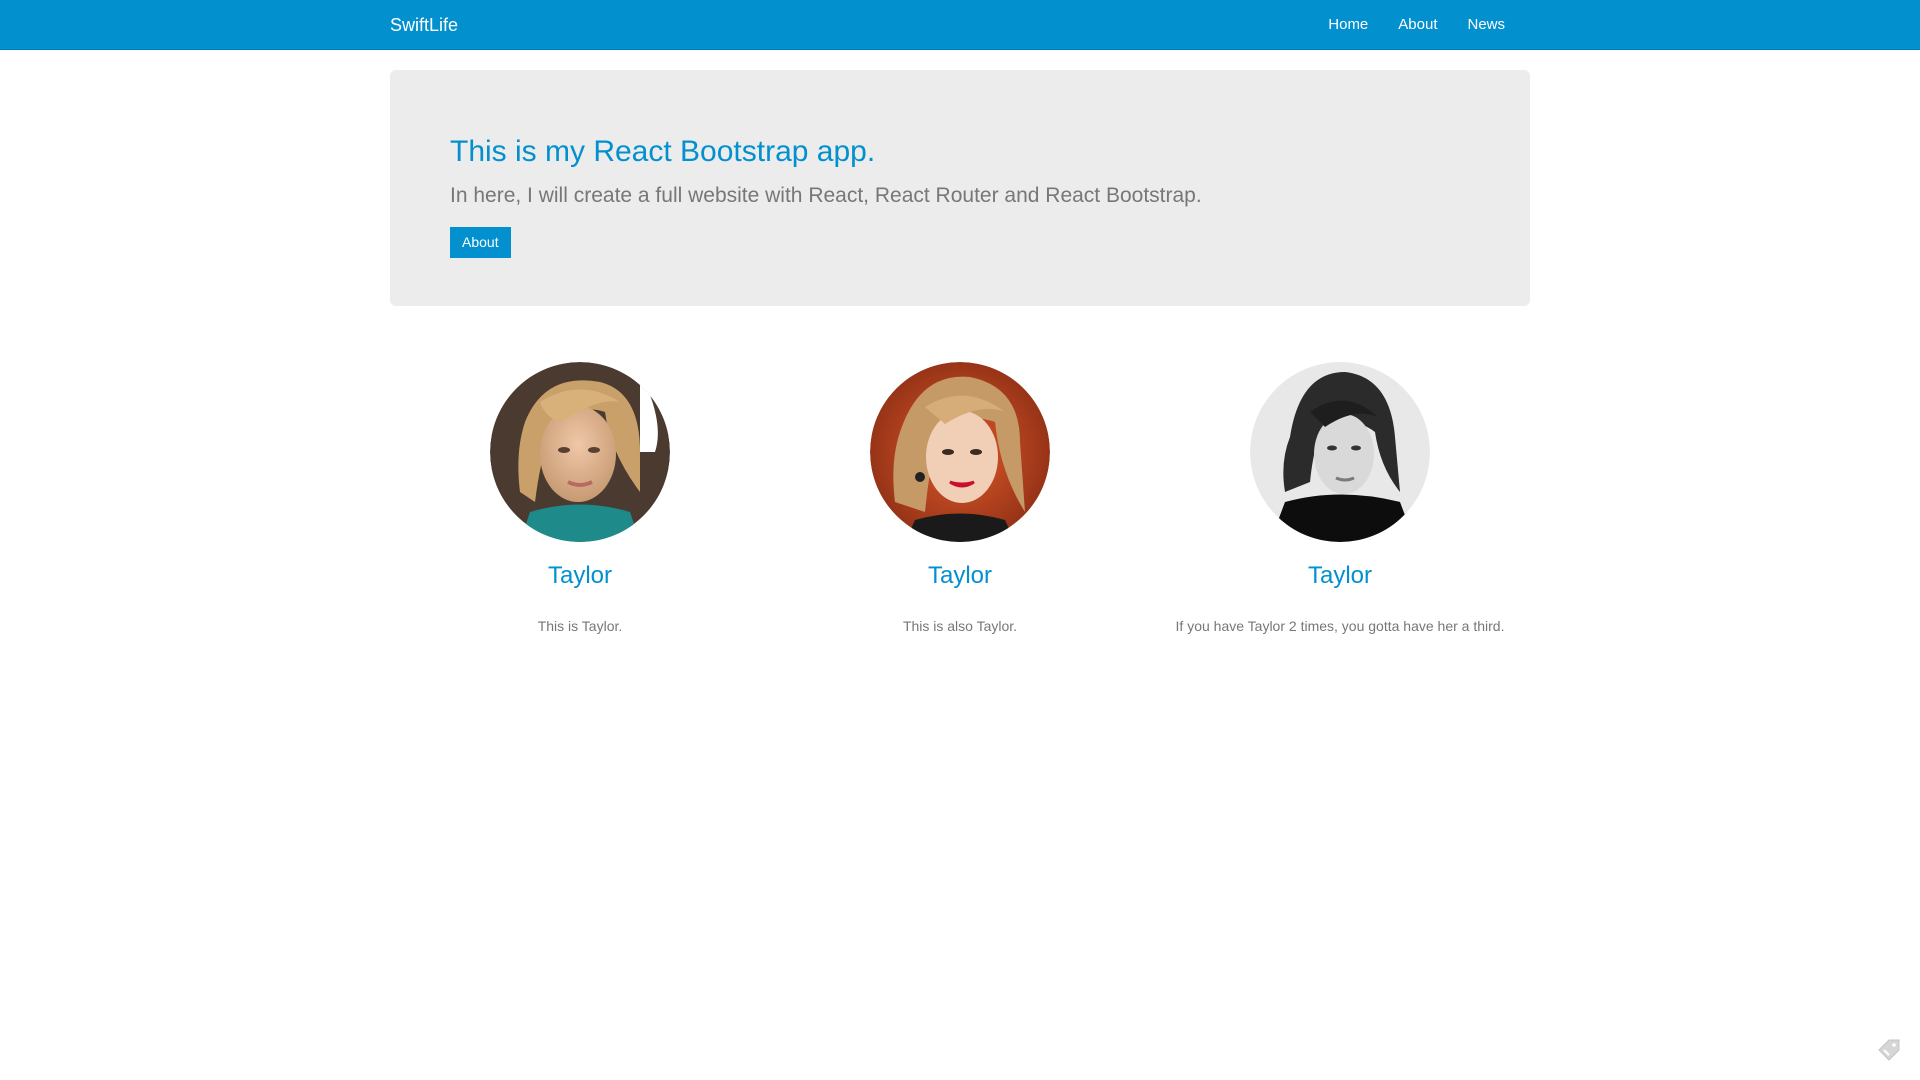  I want to click on nav-item-about: About, so click(1417, 25).